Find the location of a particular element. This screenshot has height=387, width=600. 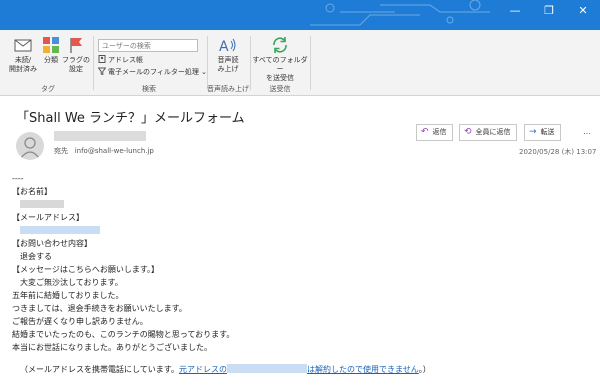

title-bar-pattern is located at coordinates (400, 13).